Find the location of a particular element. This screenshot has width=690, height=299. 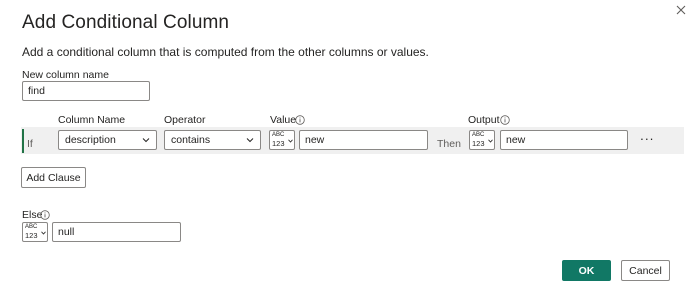

column-name-header: Column Name is located at coordinates (92, 120).